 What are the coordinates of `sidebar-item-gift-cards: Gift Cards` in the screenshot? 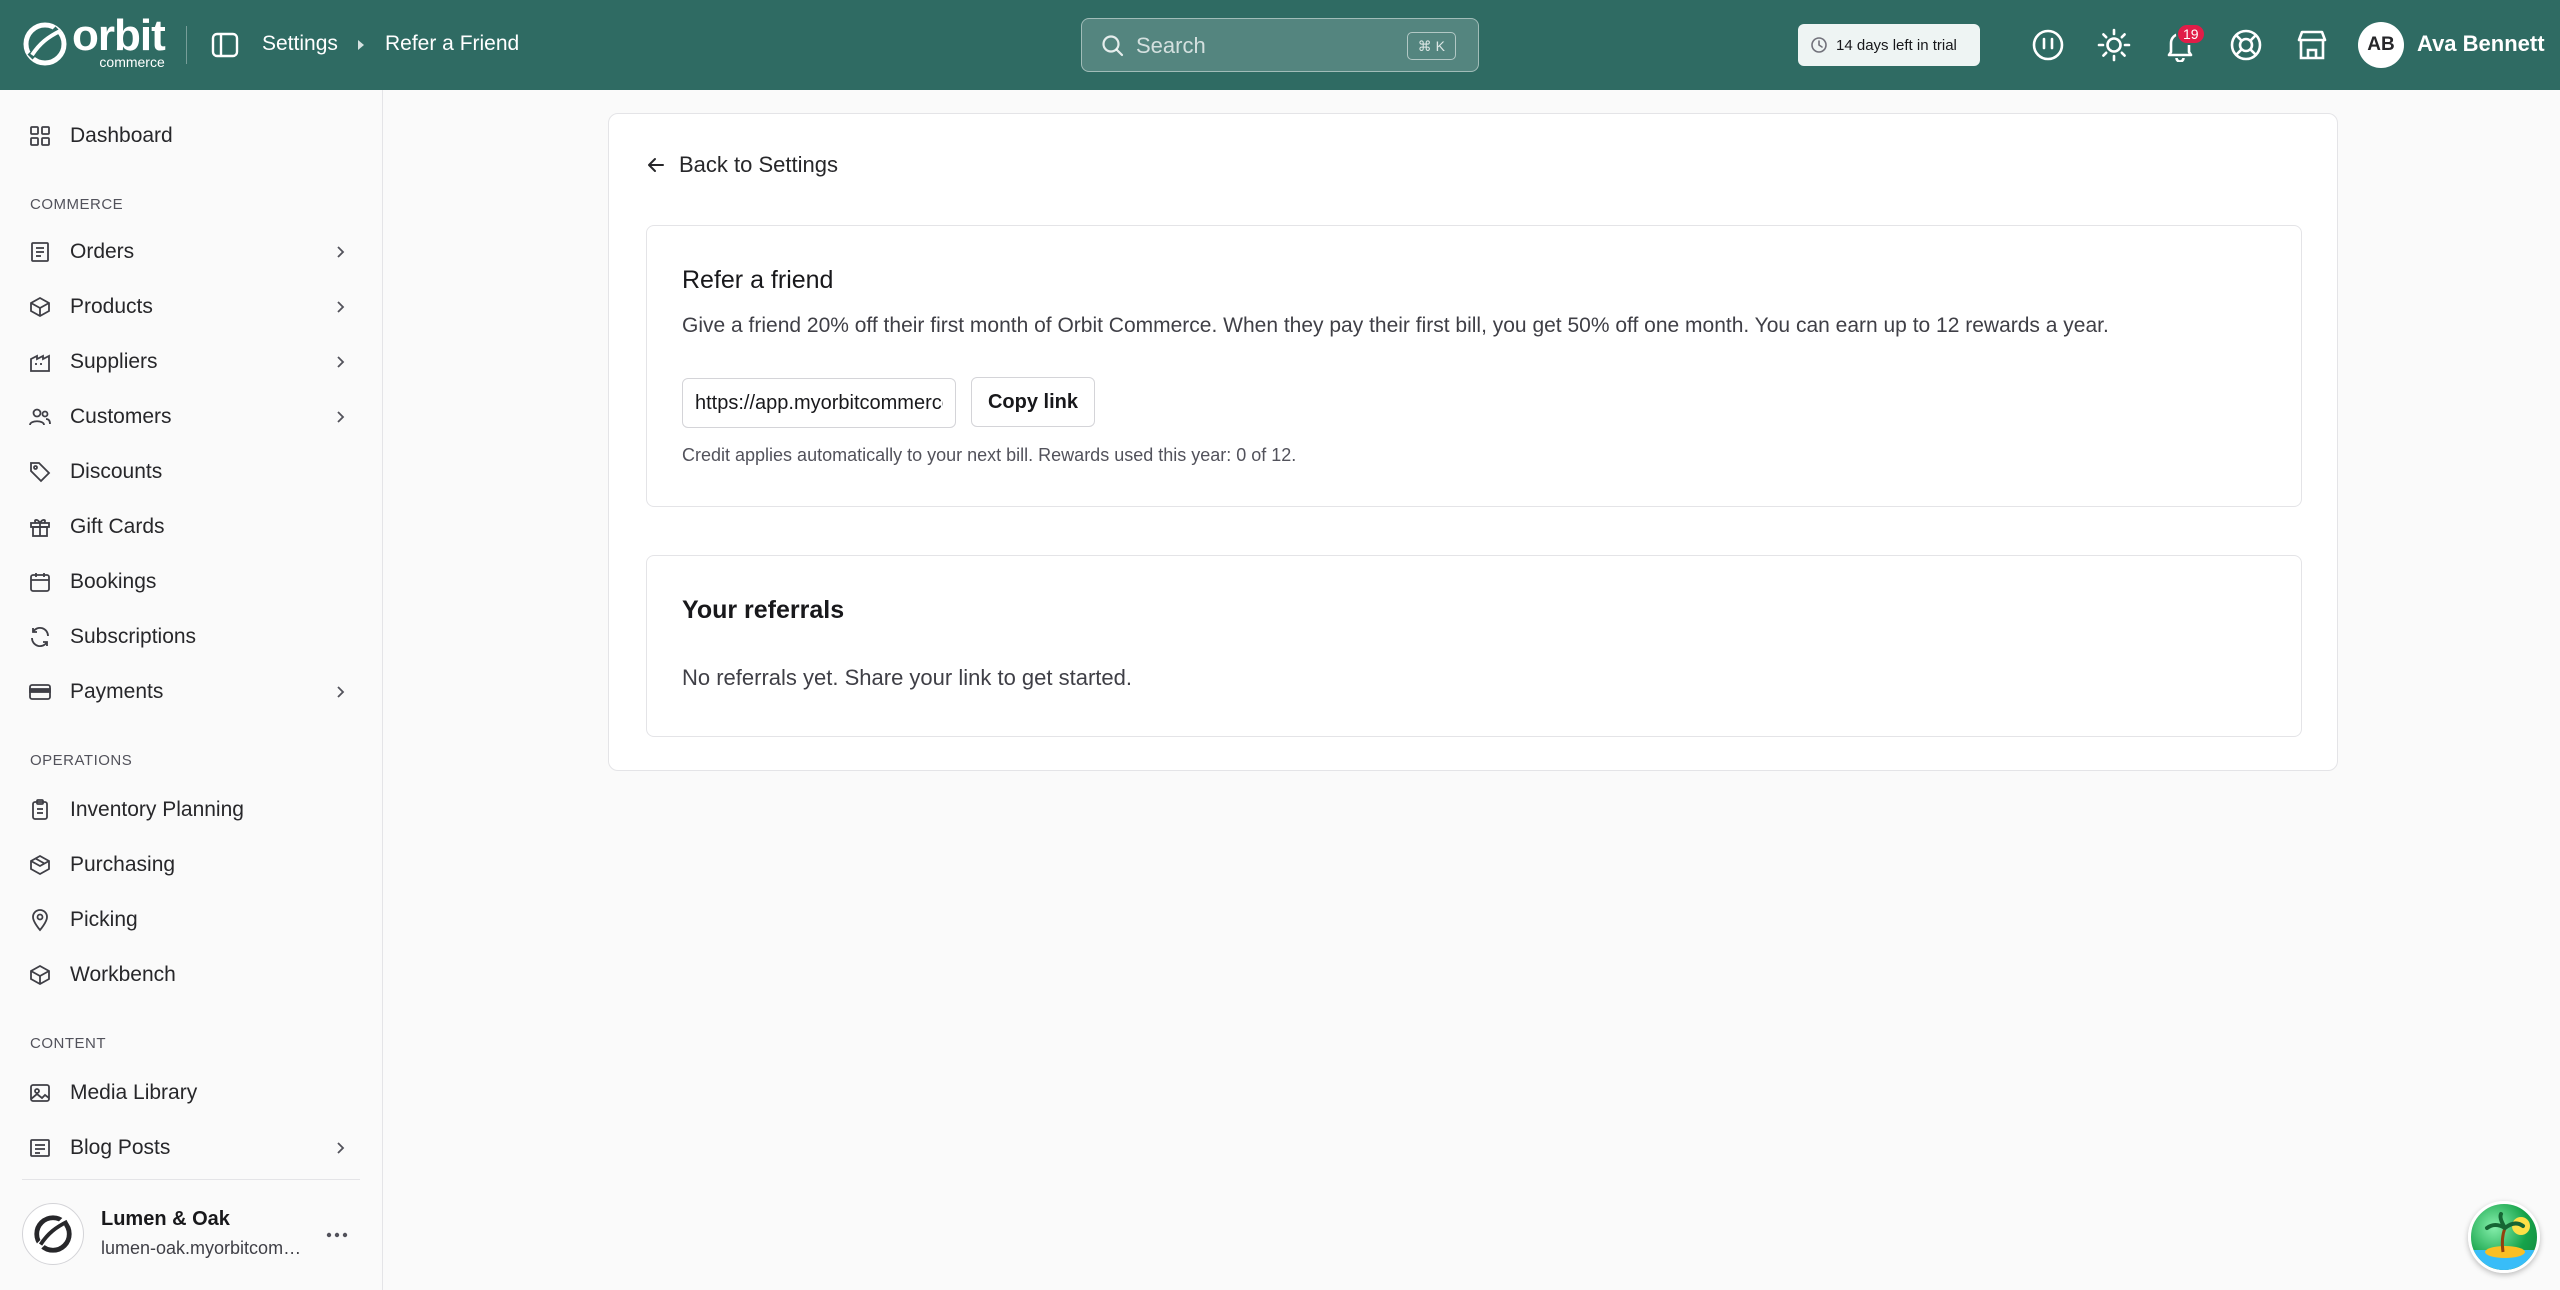 It's located at (193, 527).